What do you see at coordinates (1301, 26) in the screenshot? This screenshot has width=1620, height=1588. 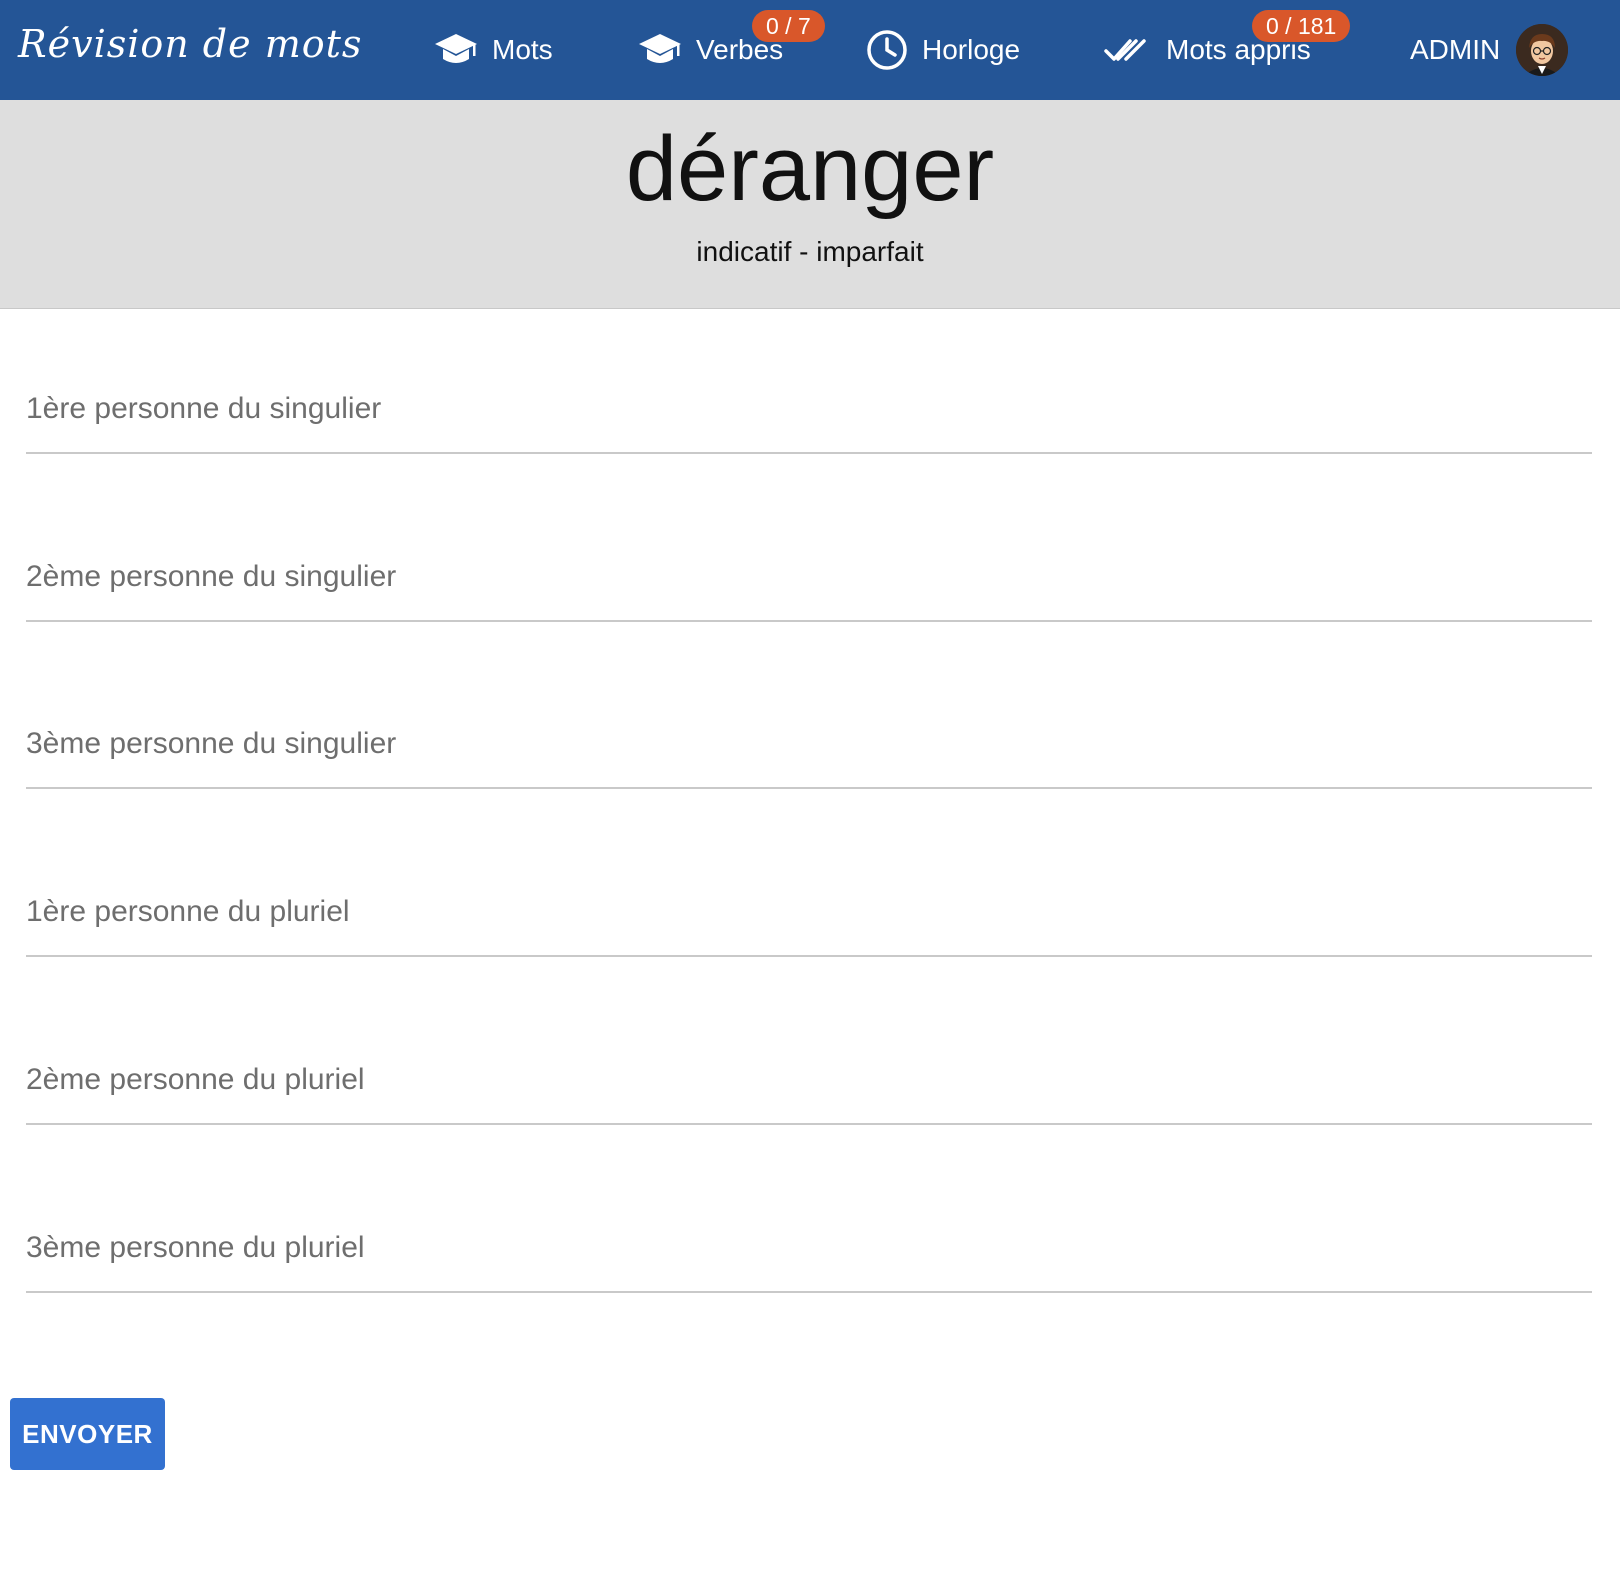 I see `mots-appris-count-badge: 0 / 181` at bounding box center [1301, 26].